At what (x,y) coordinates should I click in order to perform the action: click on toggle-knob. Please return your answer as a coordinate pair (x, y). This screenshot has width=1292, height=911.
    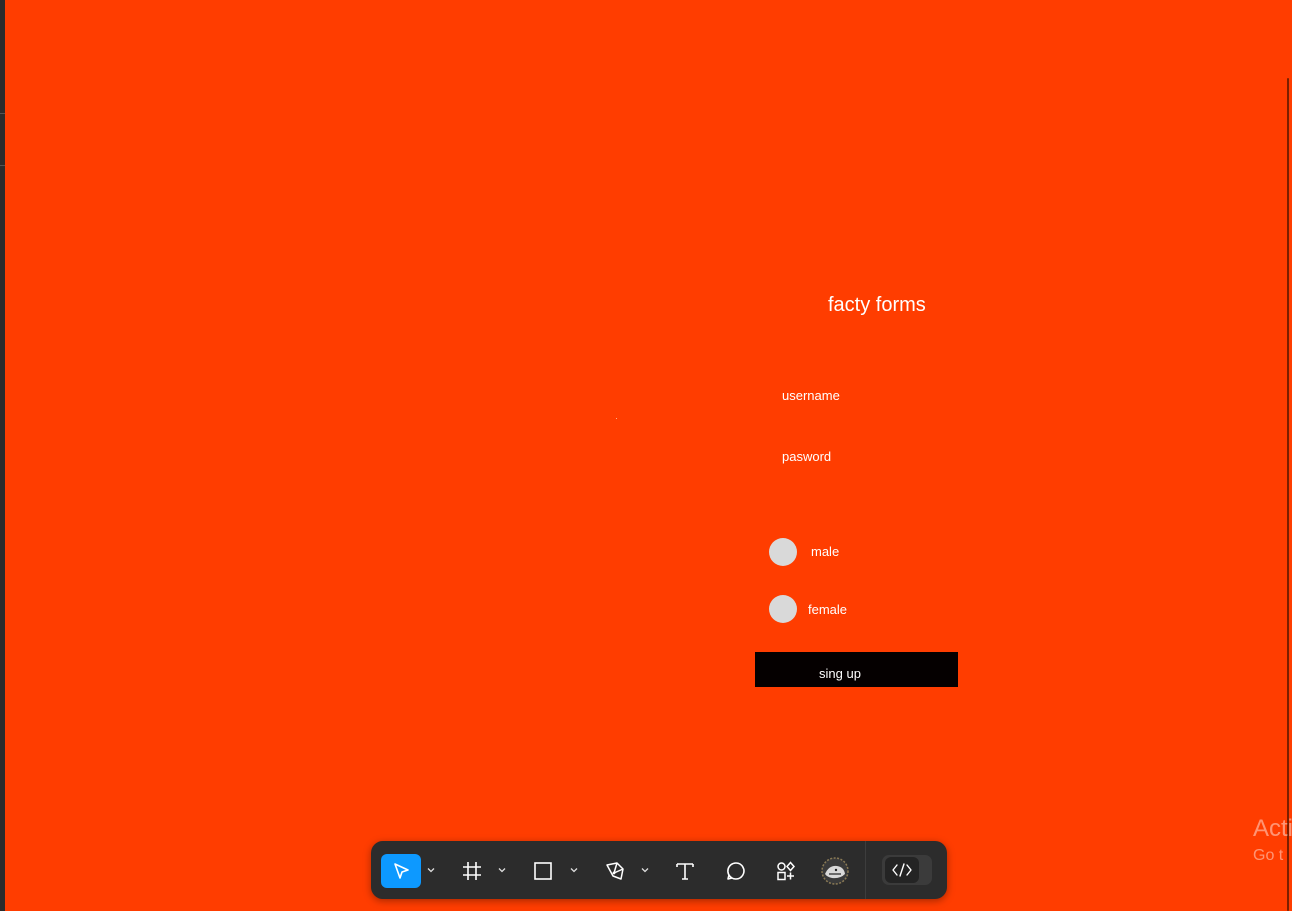
    Looking at the image, I should click on (902, 870).